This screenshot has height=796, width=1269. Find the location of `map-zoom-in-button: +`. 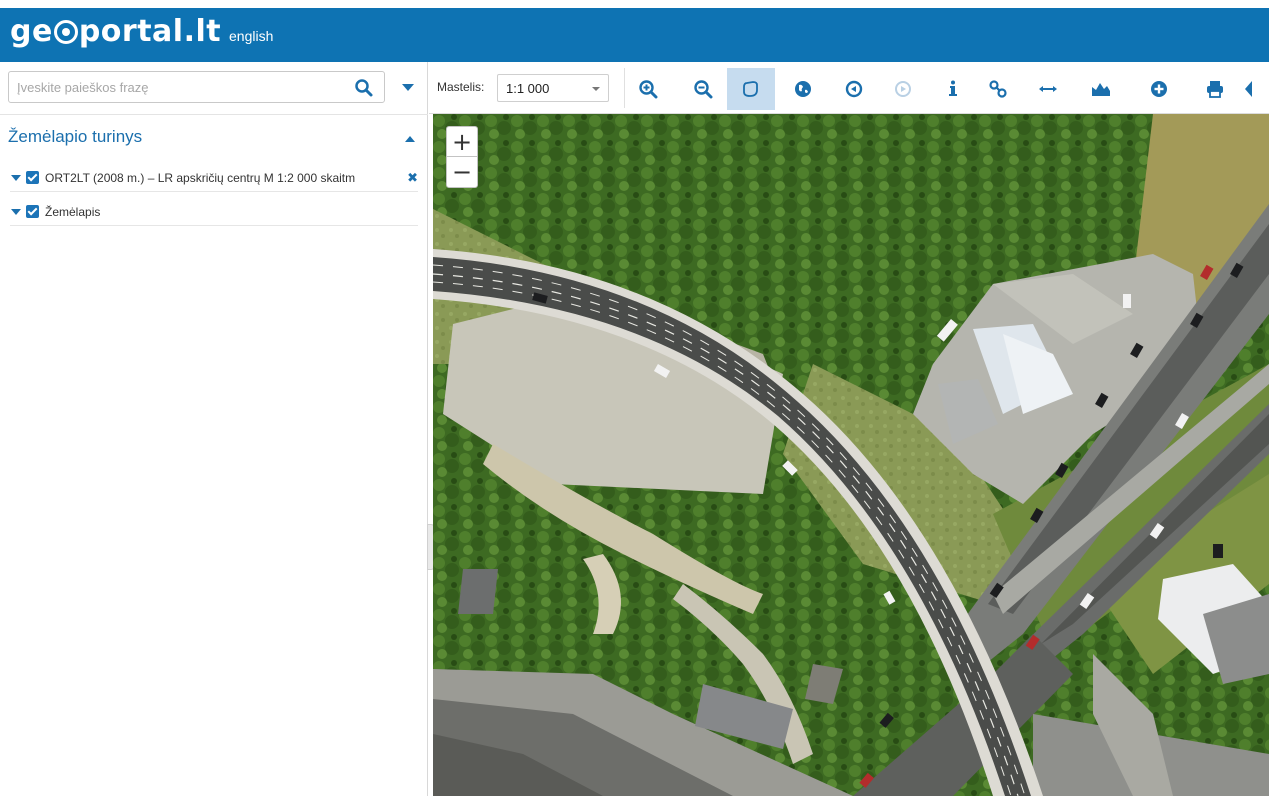

map-zoom-in-button: + is located at coordinates (462, 142).